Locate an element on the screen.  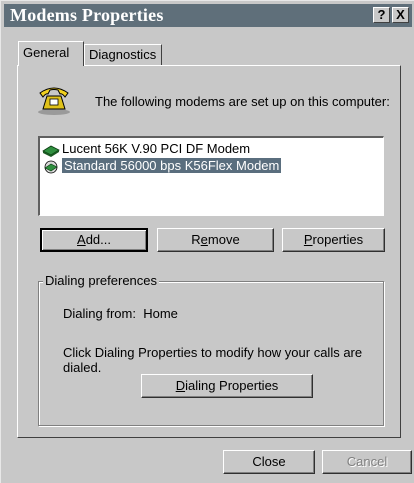
properties-button-label: roperties is located at coordinates (338, 239).